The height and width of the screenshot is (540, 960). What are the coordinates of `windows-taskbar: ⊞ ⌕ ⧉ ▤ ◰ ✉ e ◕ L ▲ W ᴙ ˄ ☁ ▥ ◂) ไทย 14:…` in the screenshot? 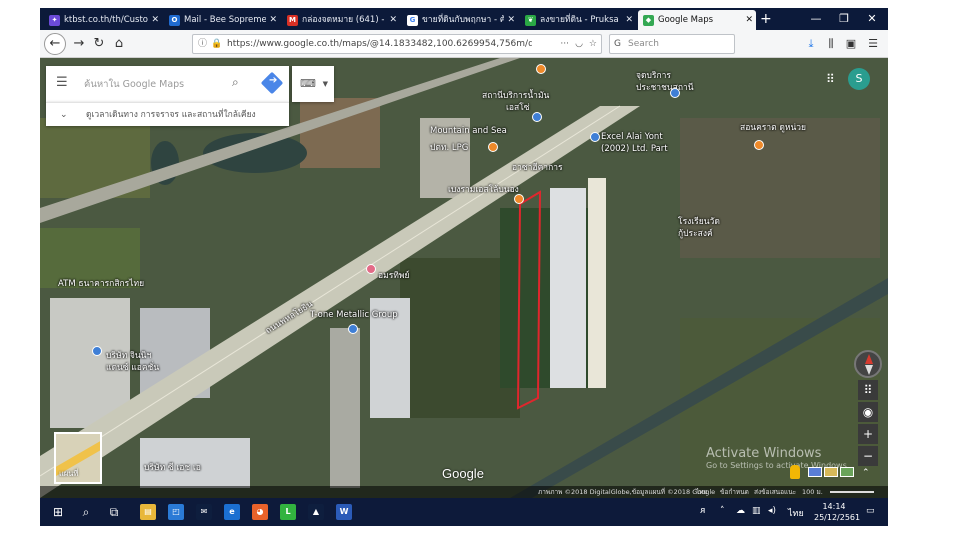 It's located at (464, 512).